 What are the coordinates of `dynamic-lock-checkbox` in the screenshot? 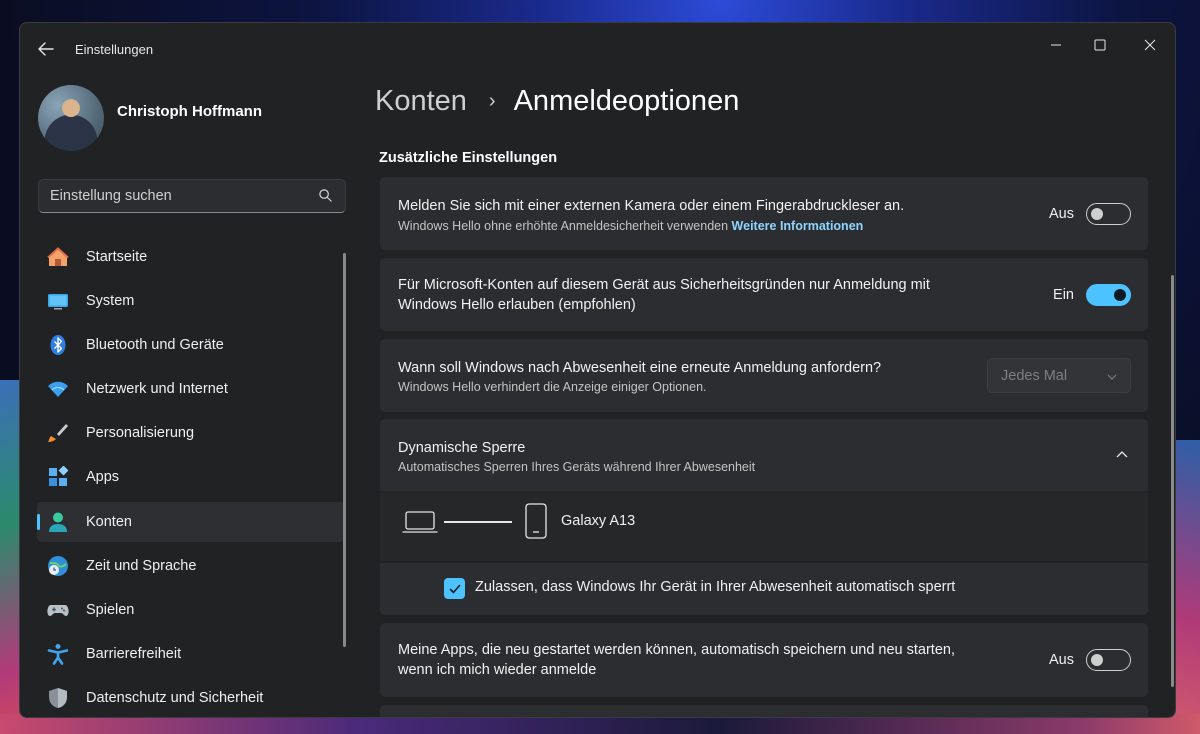 It's located at (454, 588).